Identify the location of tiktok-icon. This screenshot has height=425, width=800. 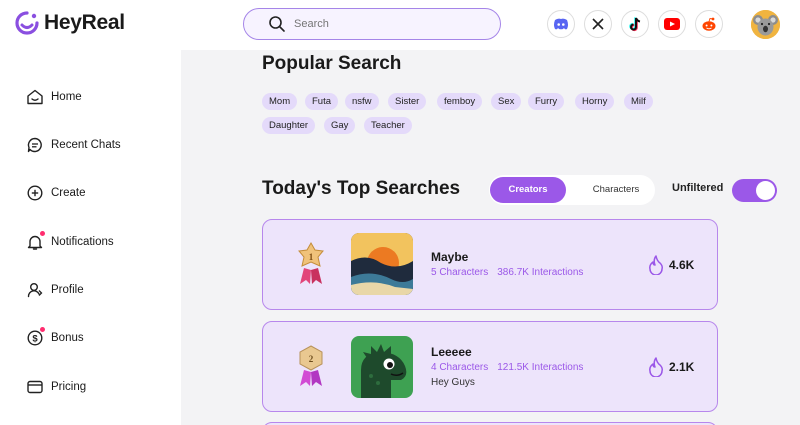
(634, 23).